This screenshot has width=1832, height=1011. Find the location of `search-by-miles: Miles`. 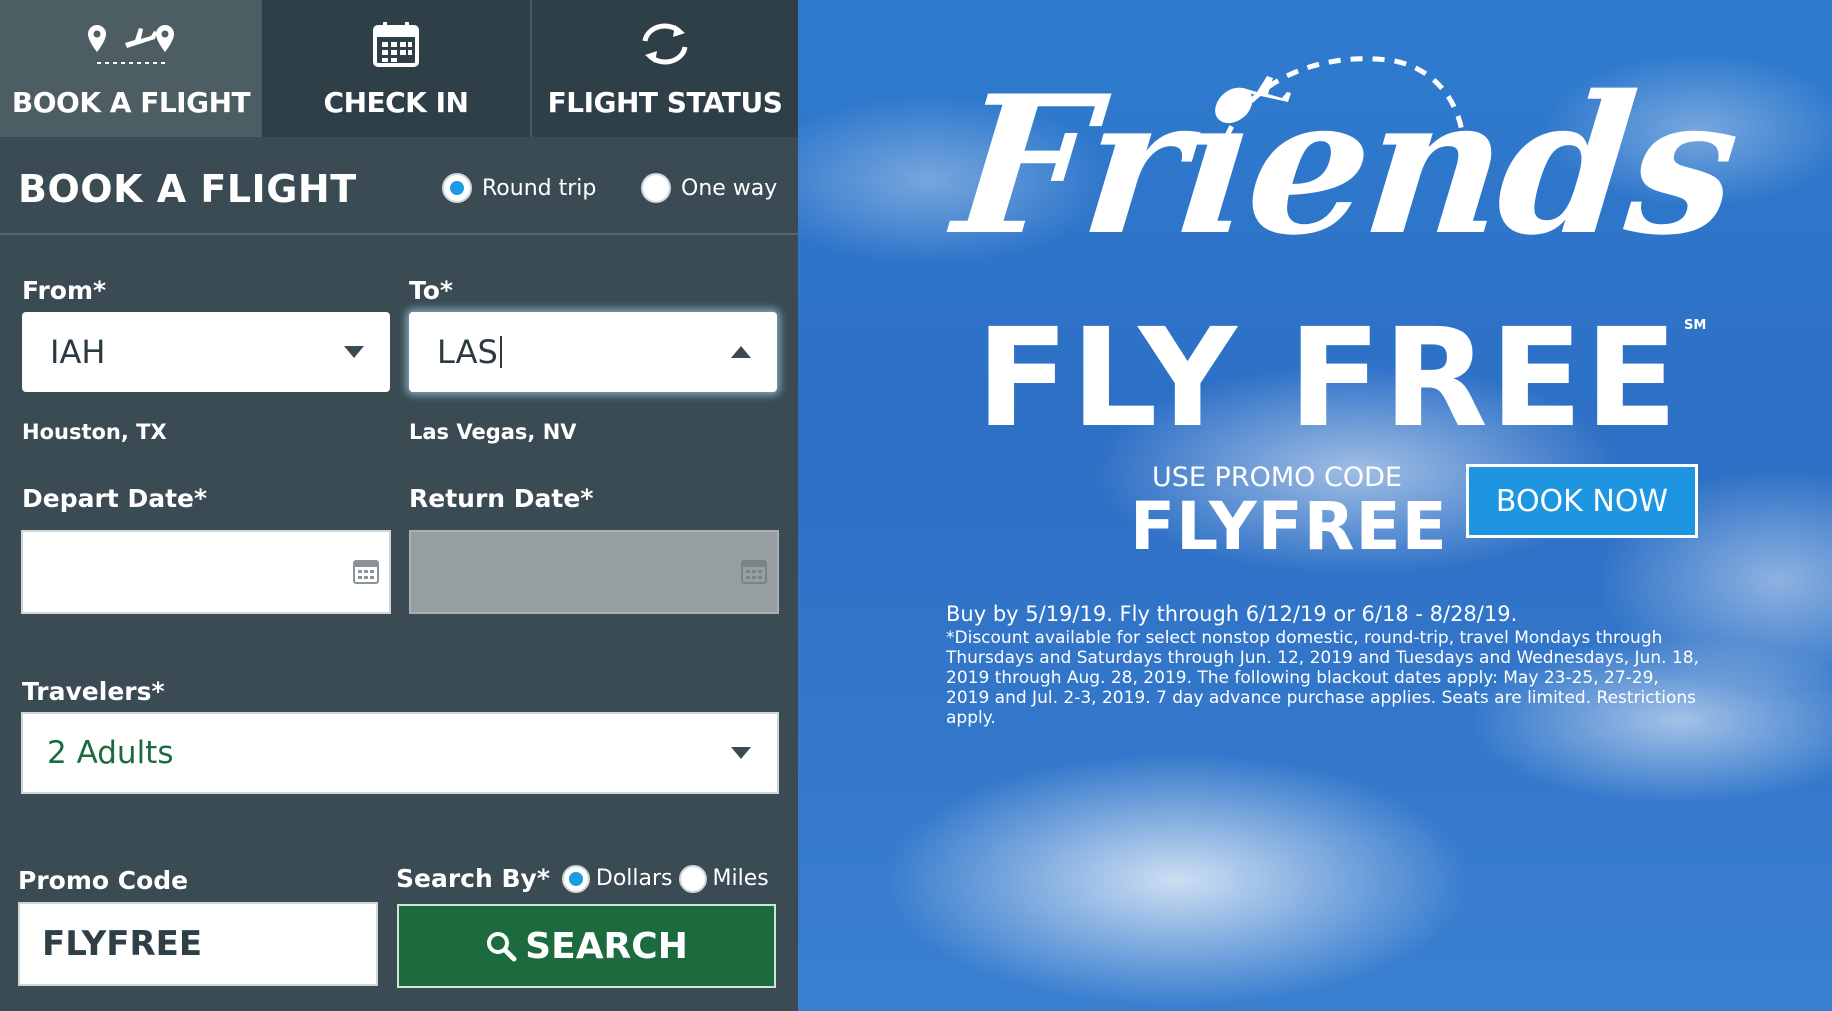

search-by-miles: Miles is located at coordinates (723, 878).